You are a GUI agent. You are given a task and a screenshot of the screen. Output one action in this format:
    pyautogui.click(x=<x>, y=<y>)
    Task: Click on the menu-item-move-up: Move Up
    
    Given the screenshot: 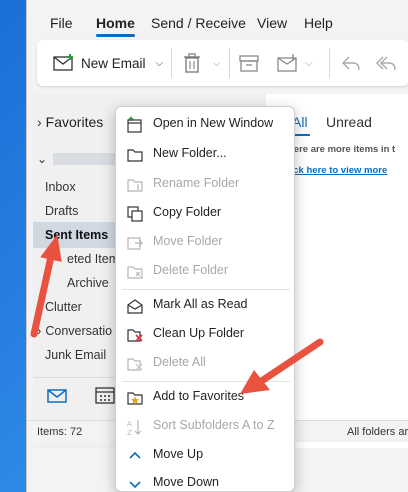 What is the action you would take?
    pyautogui.click(x=205, y=455)
    